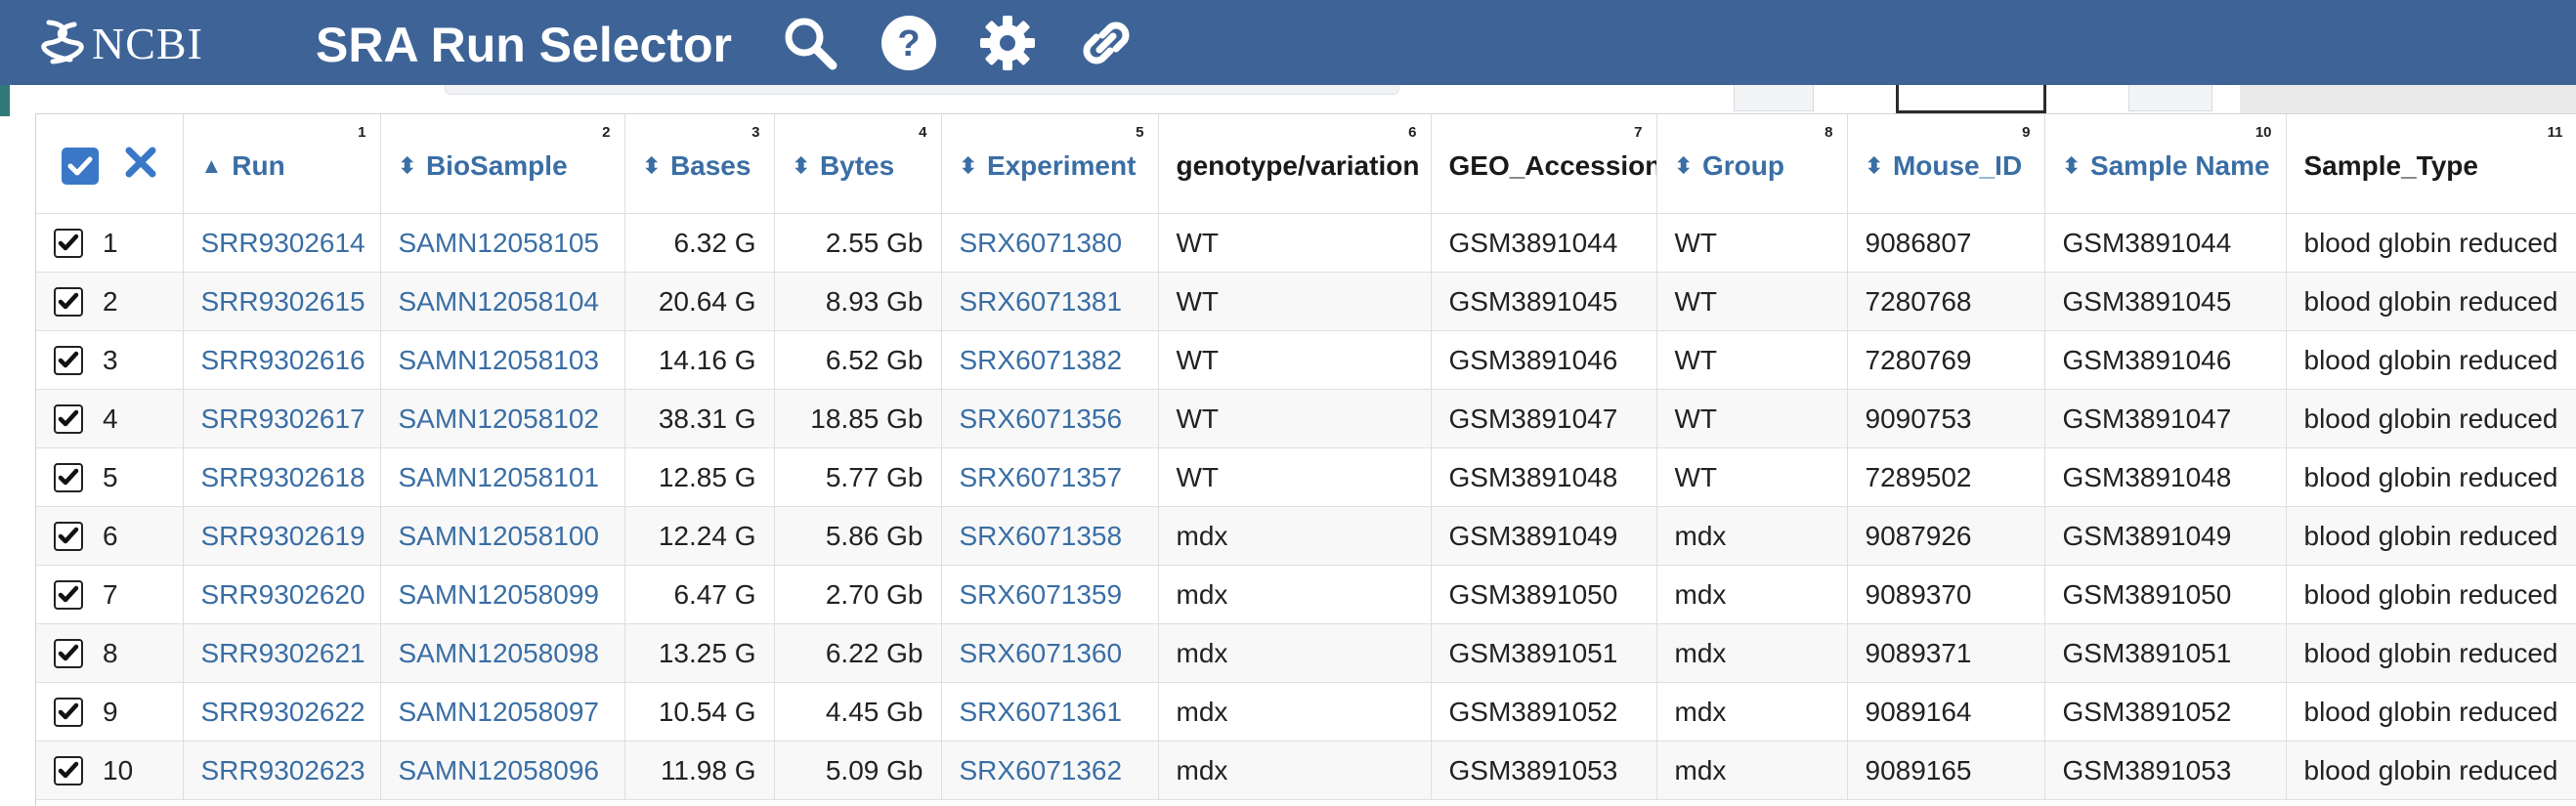 This screenshot has height=806, width=2576. I want to click on column-header-run: ▲ Run 1, so click(282, 164).